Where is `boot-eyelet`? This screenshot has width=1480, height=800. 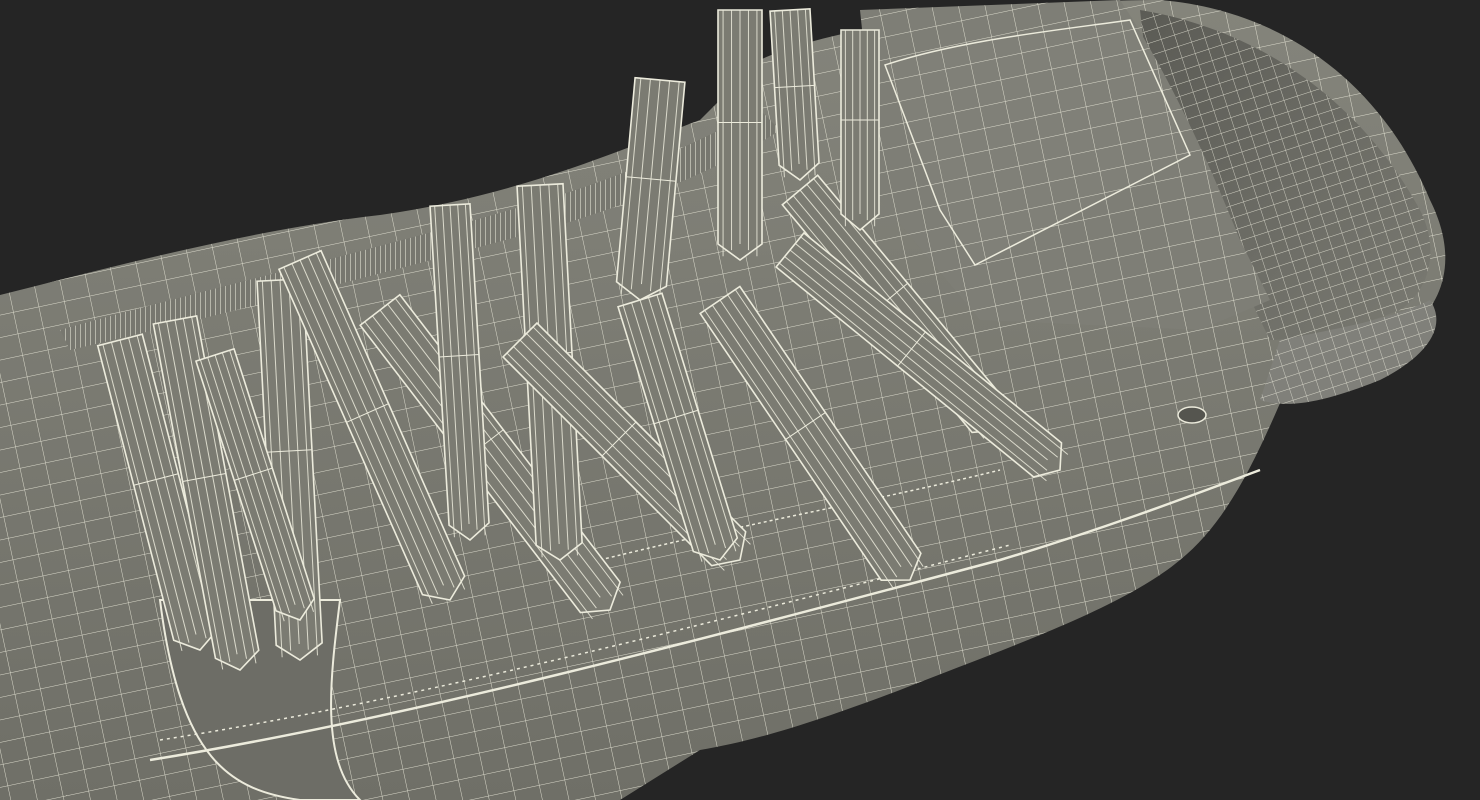 boot-eyelet is located at coordinates (1192, 415).